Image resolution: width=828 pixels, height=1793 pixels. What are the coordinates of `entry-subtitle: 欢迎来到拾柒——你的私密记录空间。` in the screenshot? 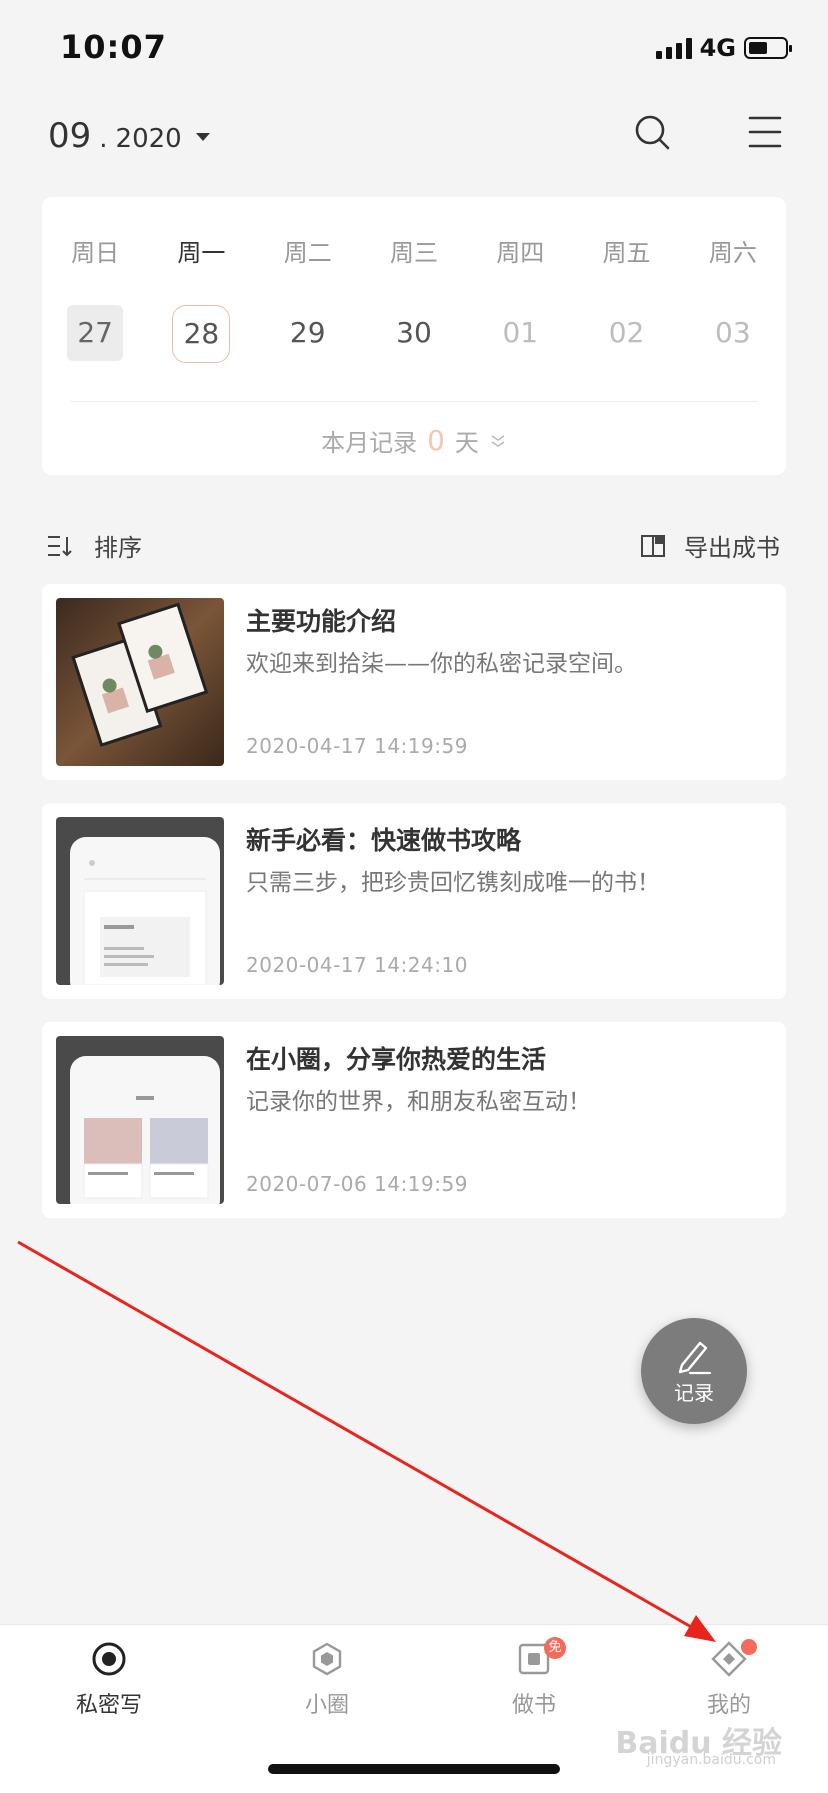 It's located at (441, 664).